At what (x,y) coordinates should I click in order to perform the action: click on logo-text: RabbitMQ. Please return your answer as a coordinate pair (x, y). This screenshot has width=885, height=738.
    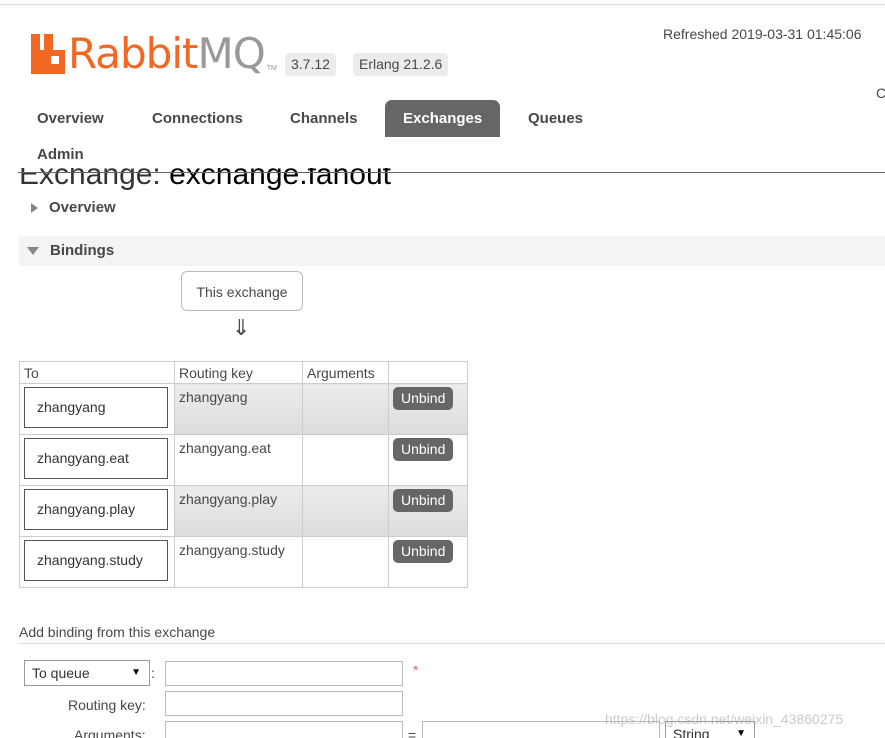
    Looking at the image, I should click on (167, 53).